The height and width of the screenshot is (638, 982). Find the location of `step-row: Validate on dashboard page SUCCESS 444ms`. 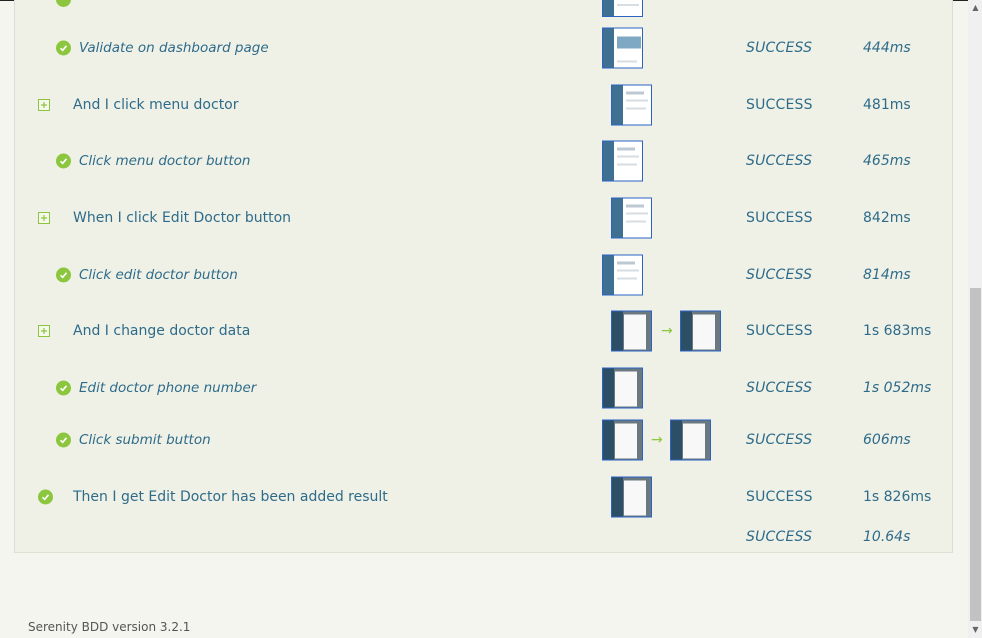

step-row: Validate on dashboard page SUCCESS 444ms is located at coordinates (483, 48).